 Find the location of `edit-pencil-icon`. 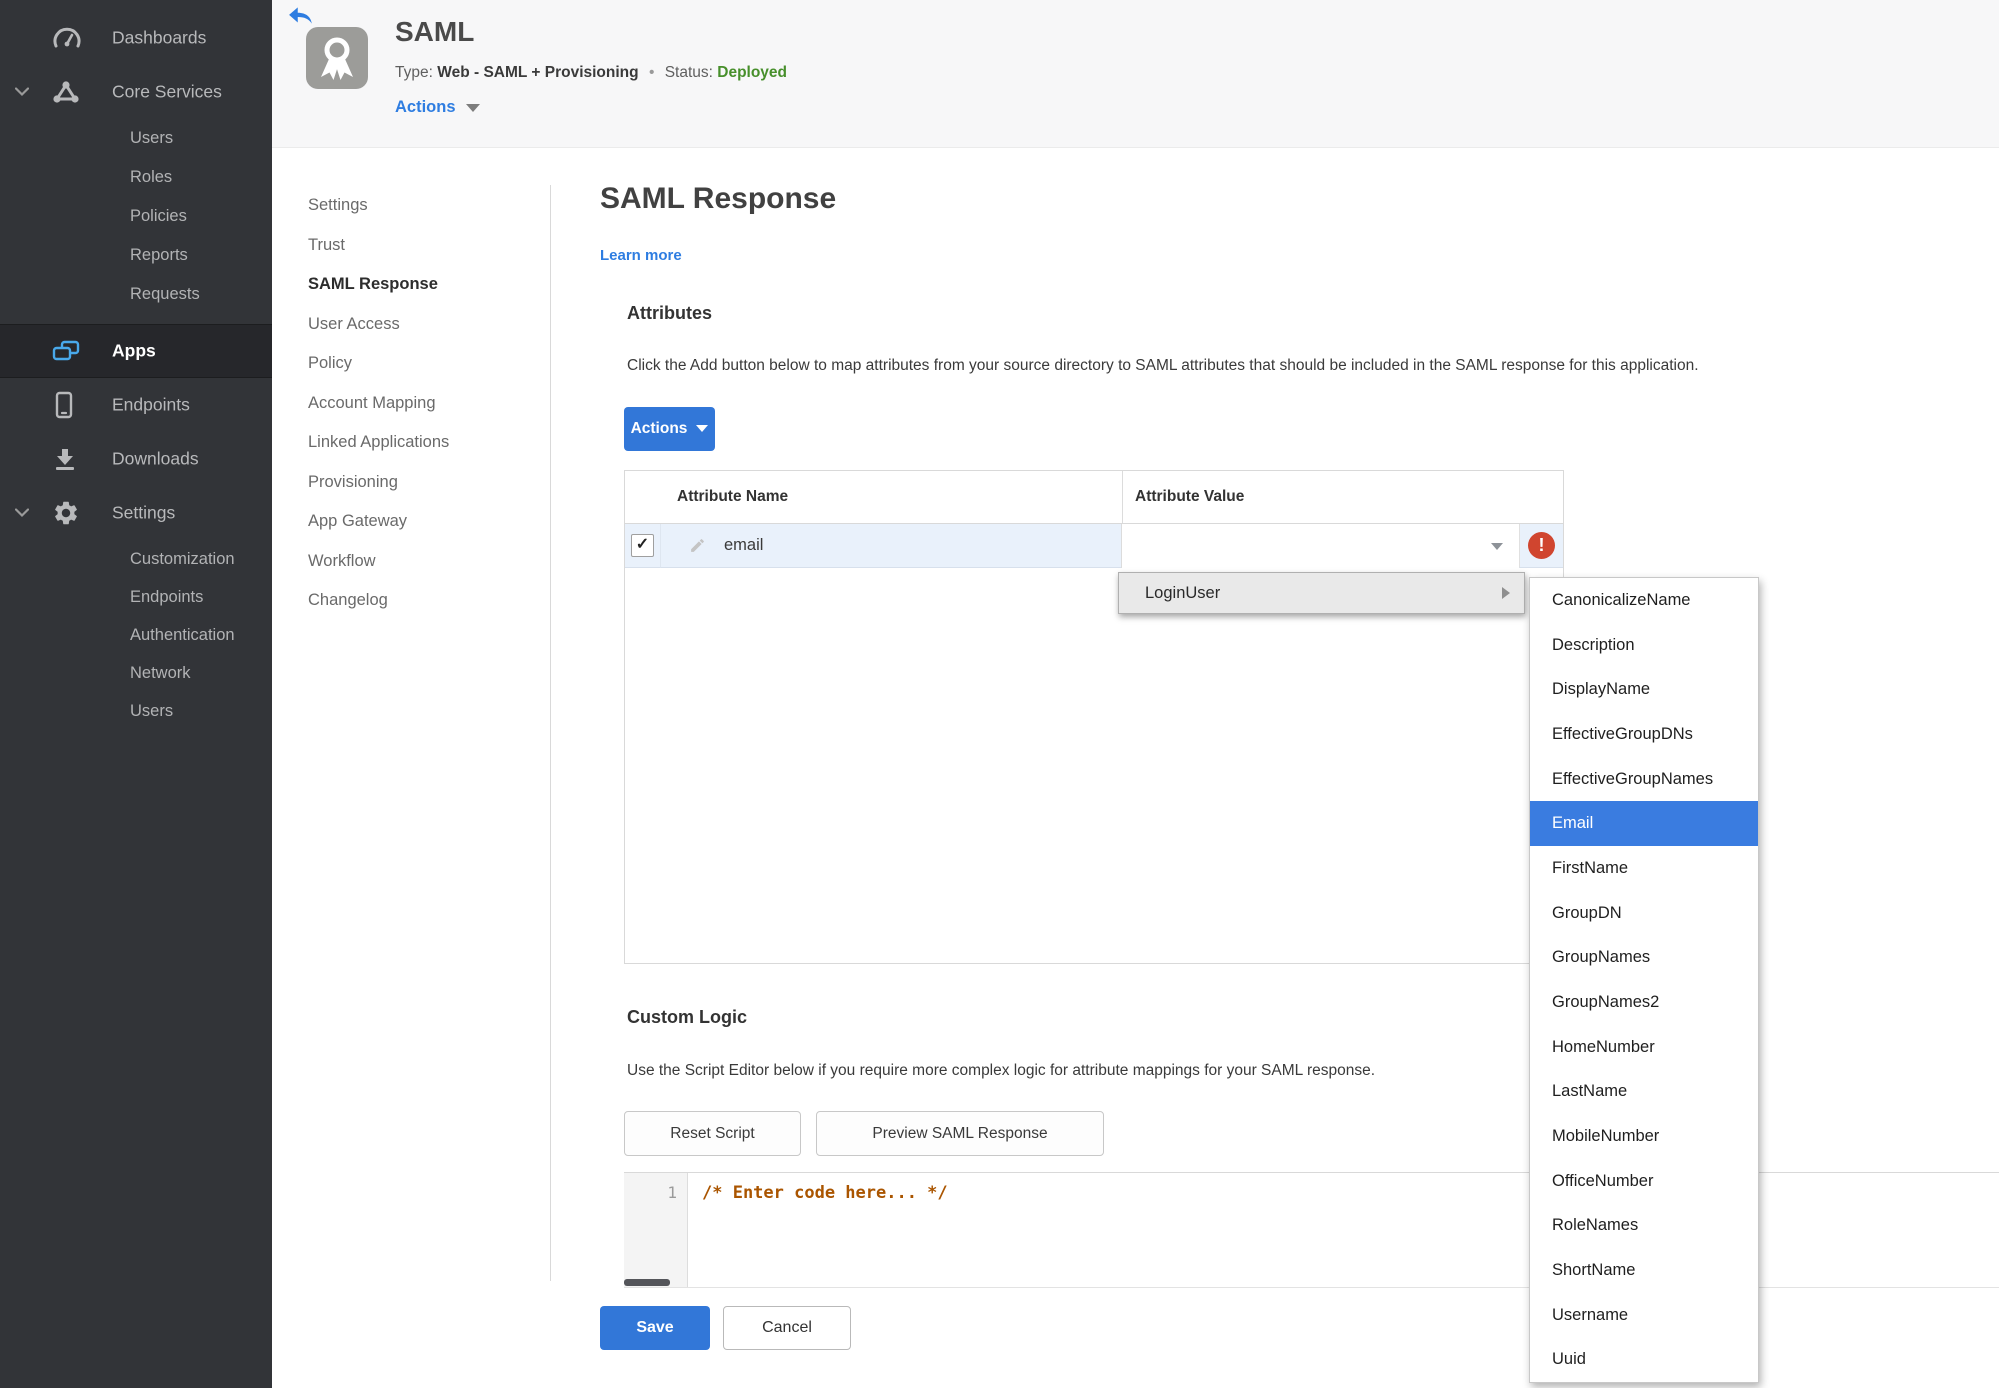

edit-pencil-icon is located at coordinates (697, 545).